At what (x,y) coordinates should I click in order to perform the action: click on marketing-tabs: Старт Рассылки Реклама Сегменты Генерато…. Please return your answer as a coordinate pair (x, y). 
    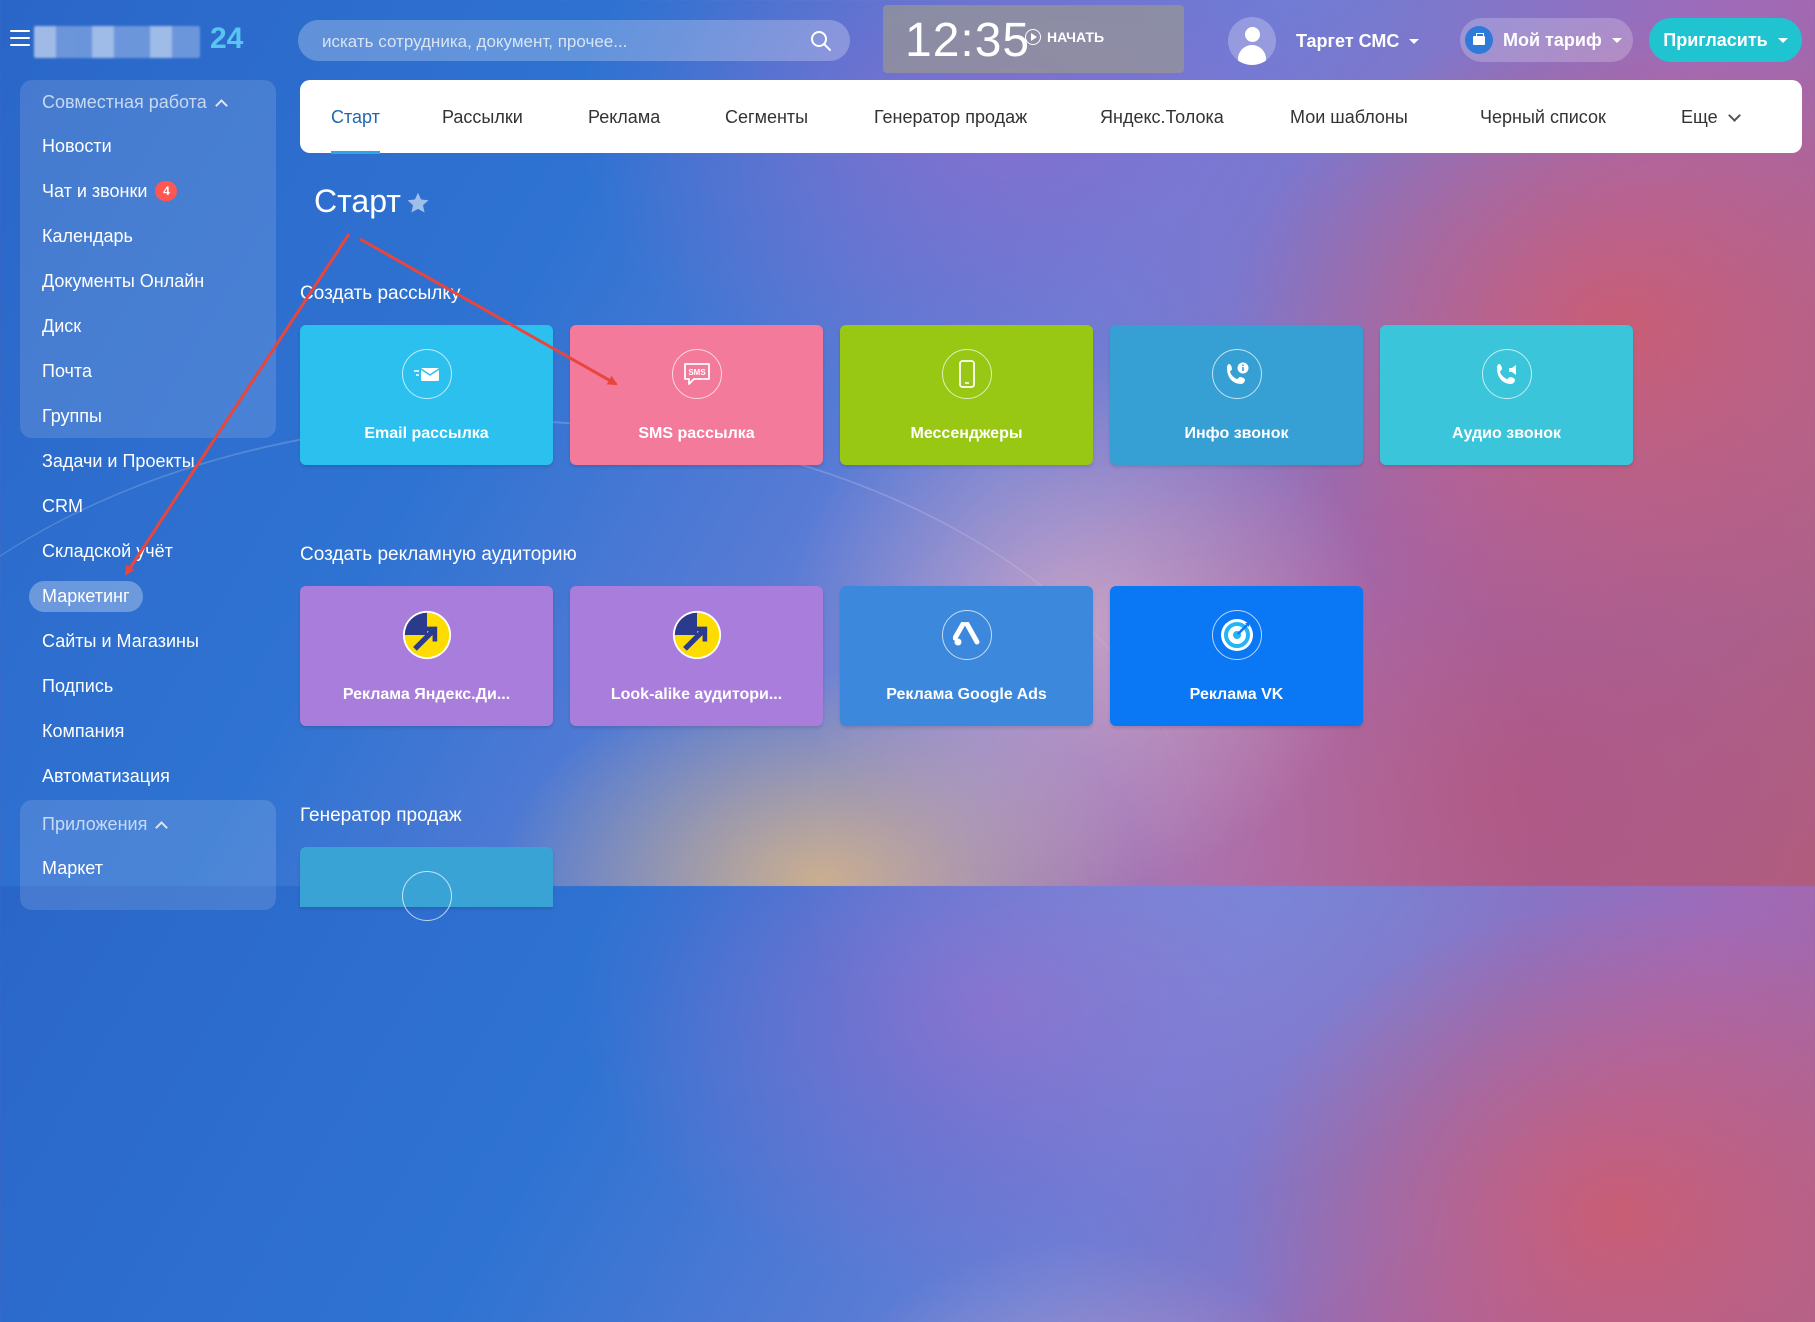
    Looking at the image, I should click on (1051, 117).